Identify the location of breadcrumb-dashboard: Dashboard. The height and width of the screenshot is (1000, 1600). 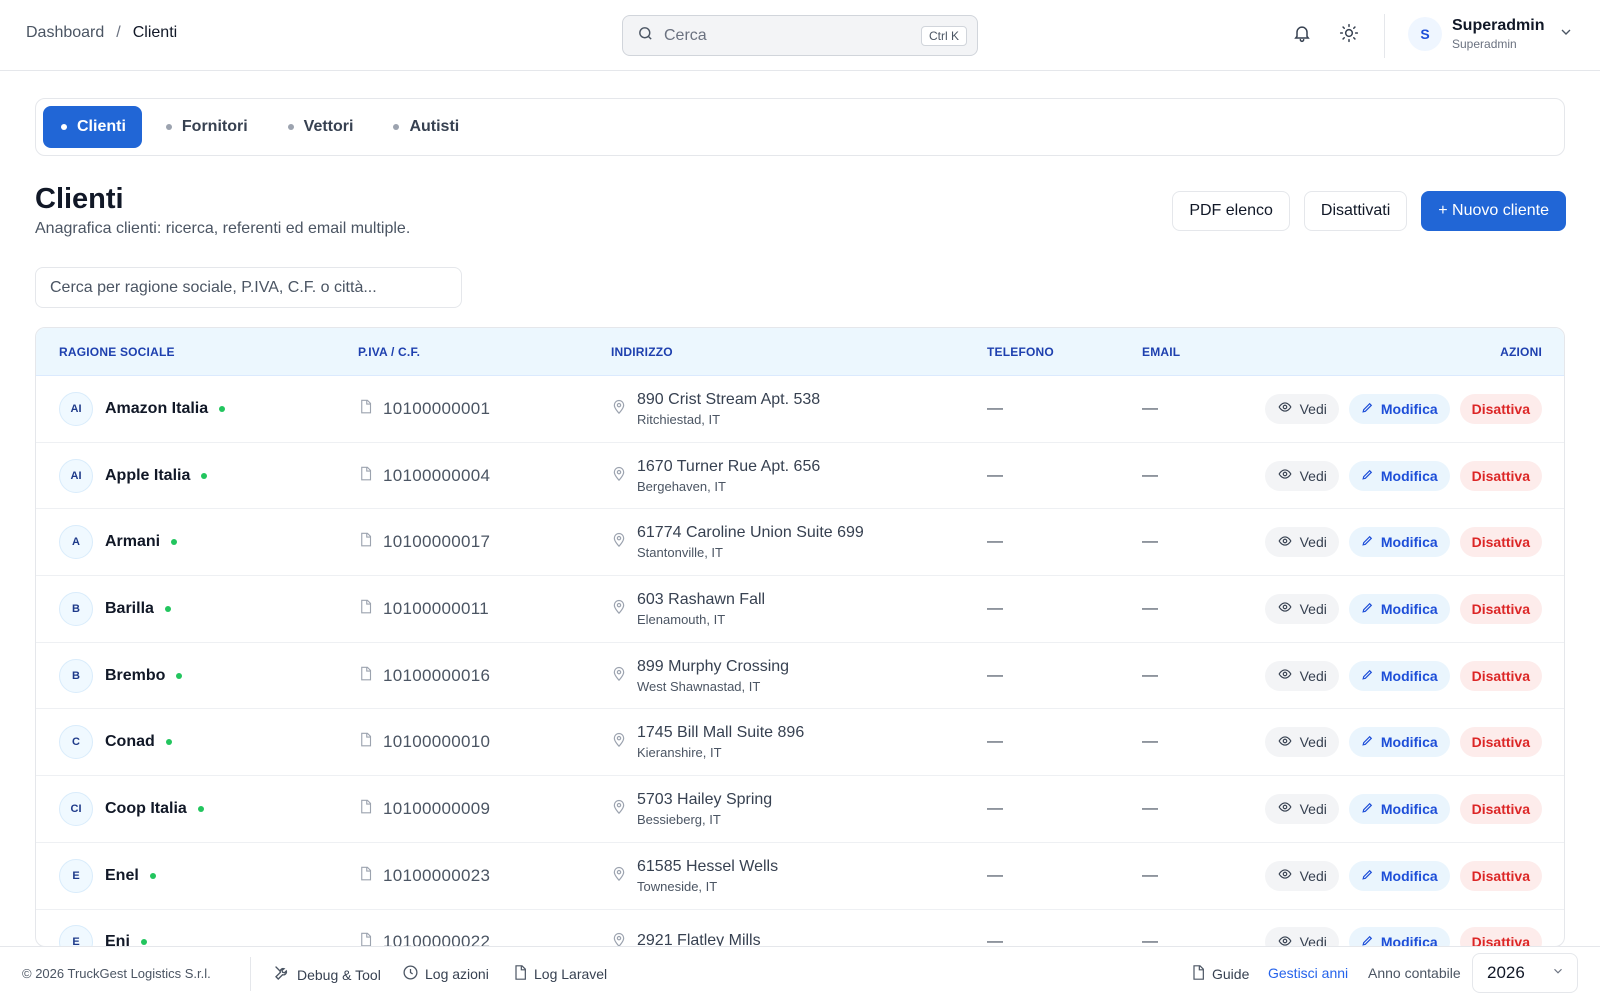
(65, 33).